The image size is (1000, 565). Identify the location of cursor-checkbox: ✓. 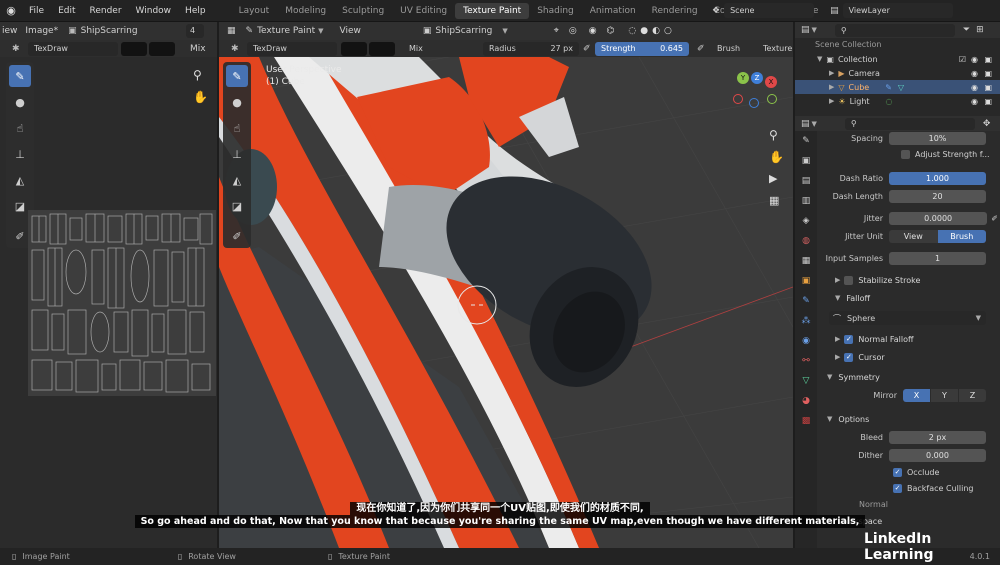
(849, 357).